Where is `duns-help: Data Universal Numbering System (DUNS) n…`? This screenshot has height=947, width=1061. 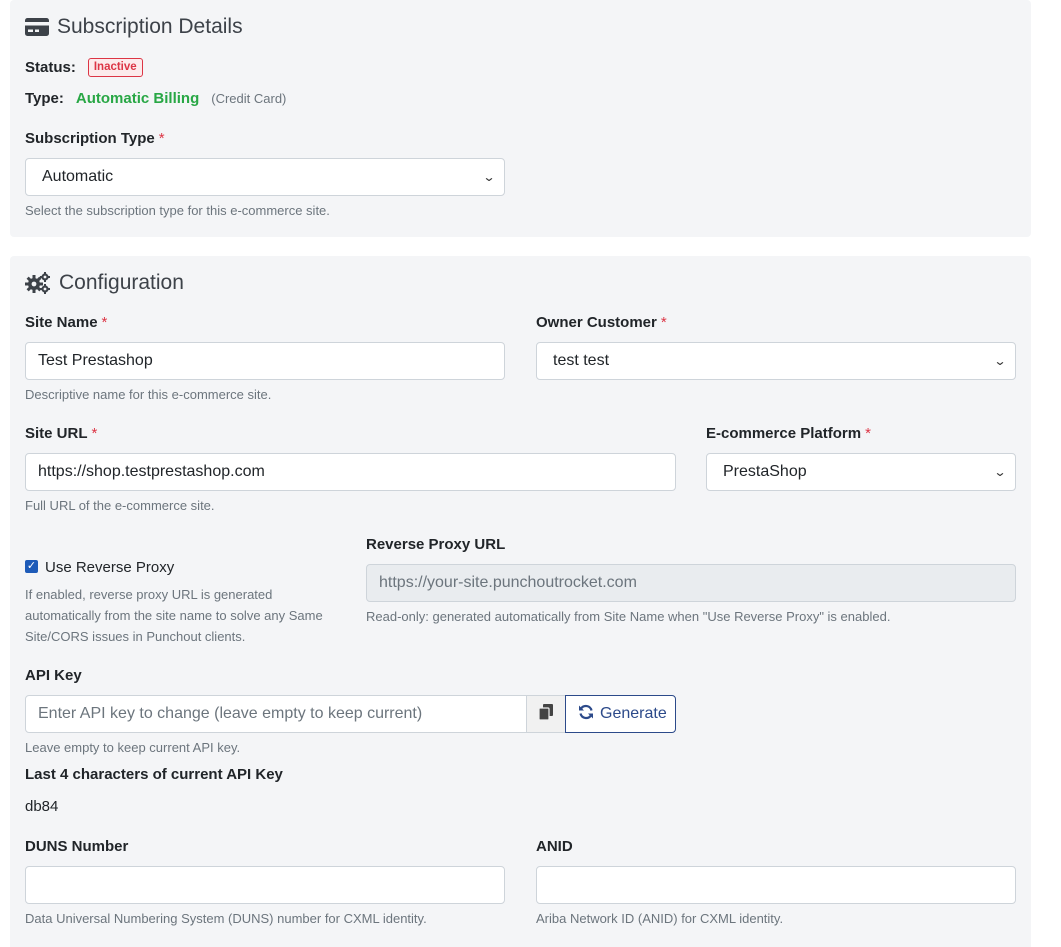
duns-help: Data Universal Numbering System (DUNS) n… is located at coordinates (226, 918).